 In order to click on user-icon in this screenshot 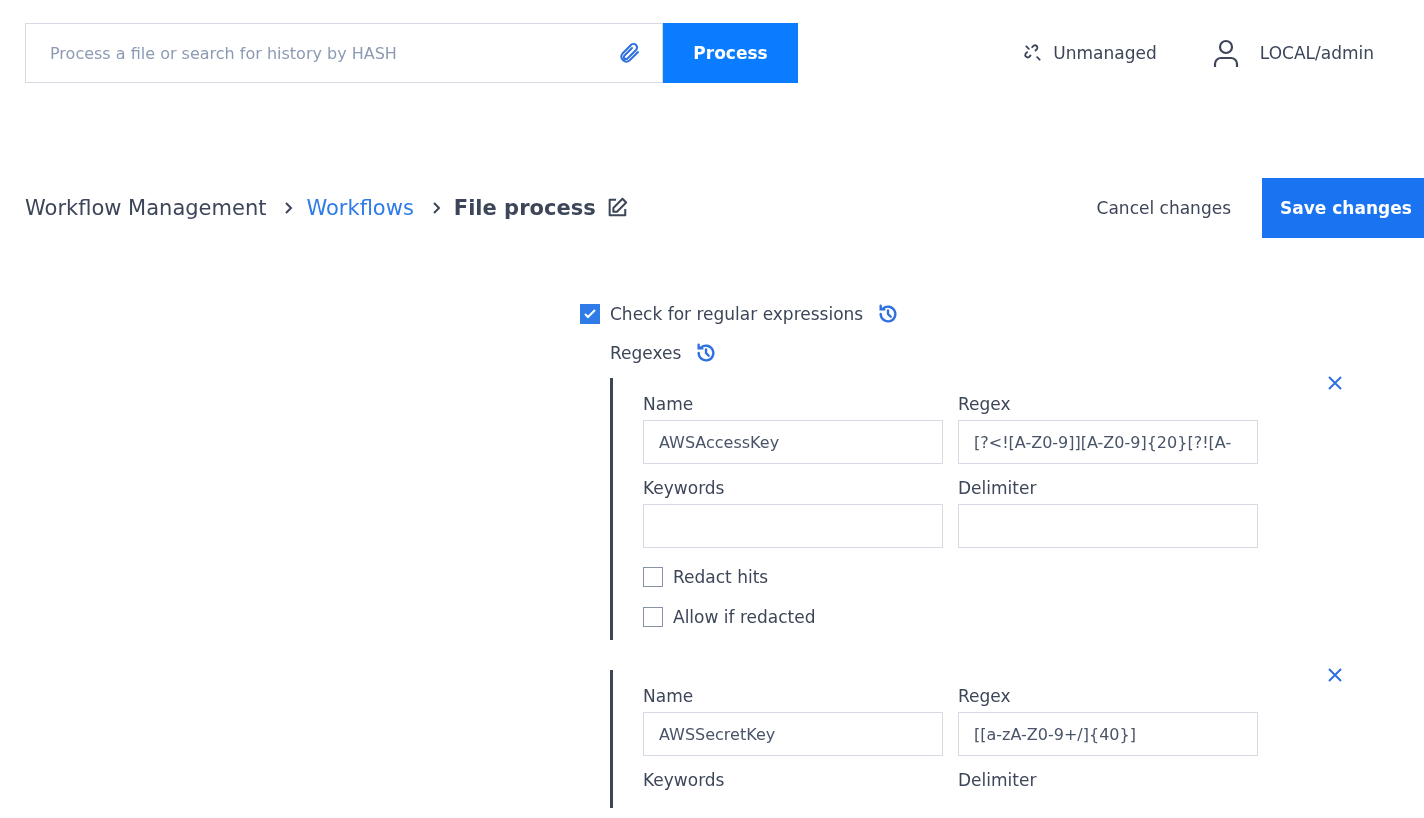, I will do `click(1225, 53)`.